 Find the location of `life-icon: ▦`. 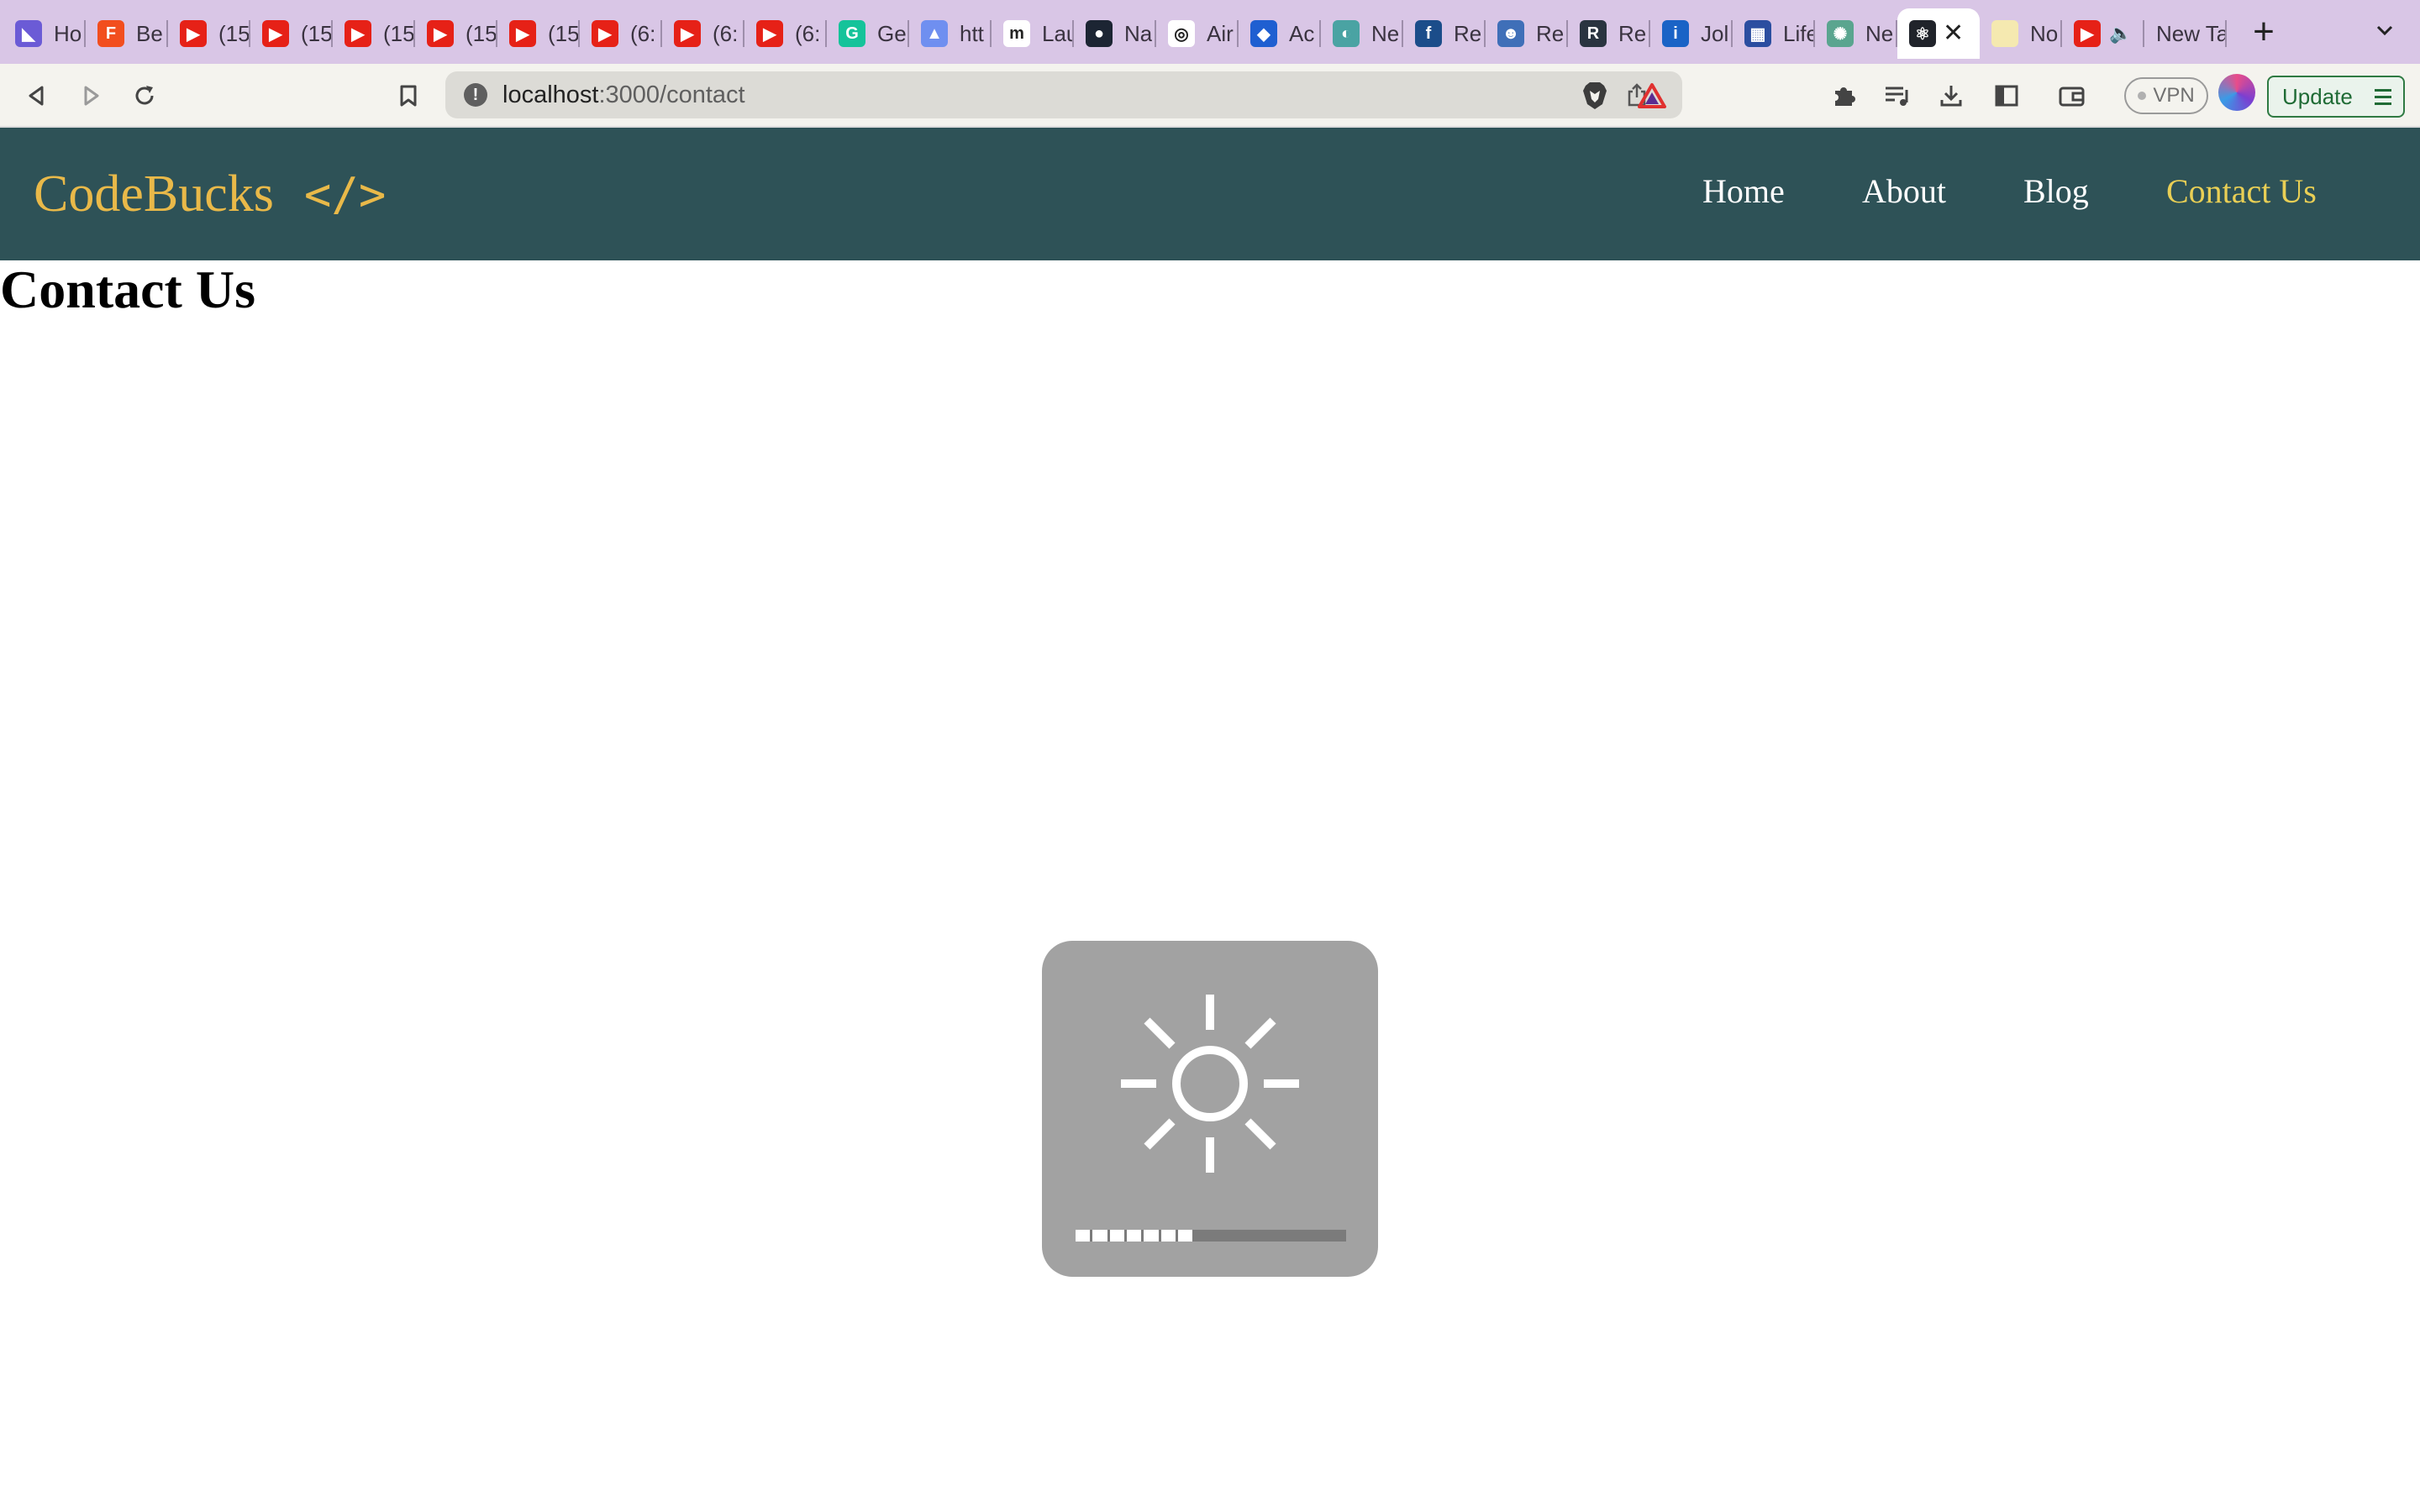

life-icon: ▦ is located at coordinates (1757, 33).